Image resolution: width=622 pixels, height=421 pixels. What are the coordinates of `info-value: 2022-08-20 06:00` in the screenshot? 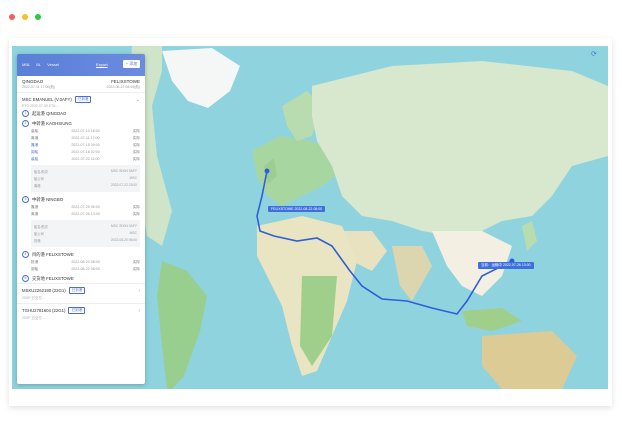 It's located at (123, 240).